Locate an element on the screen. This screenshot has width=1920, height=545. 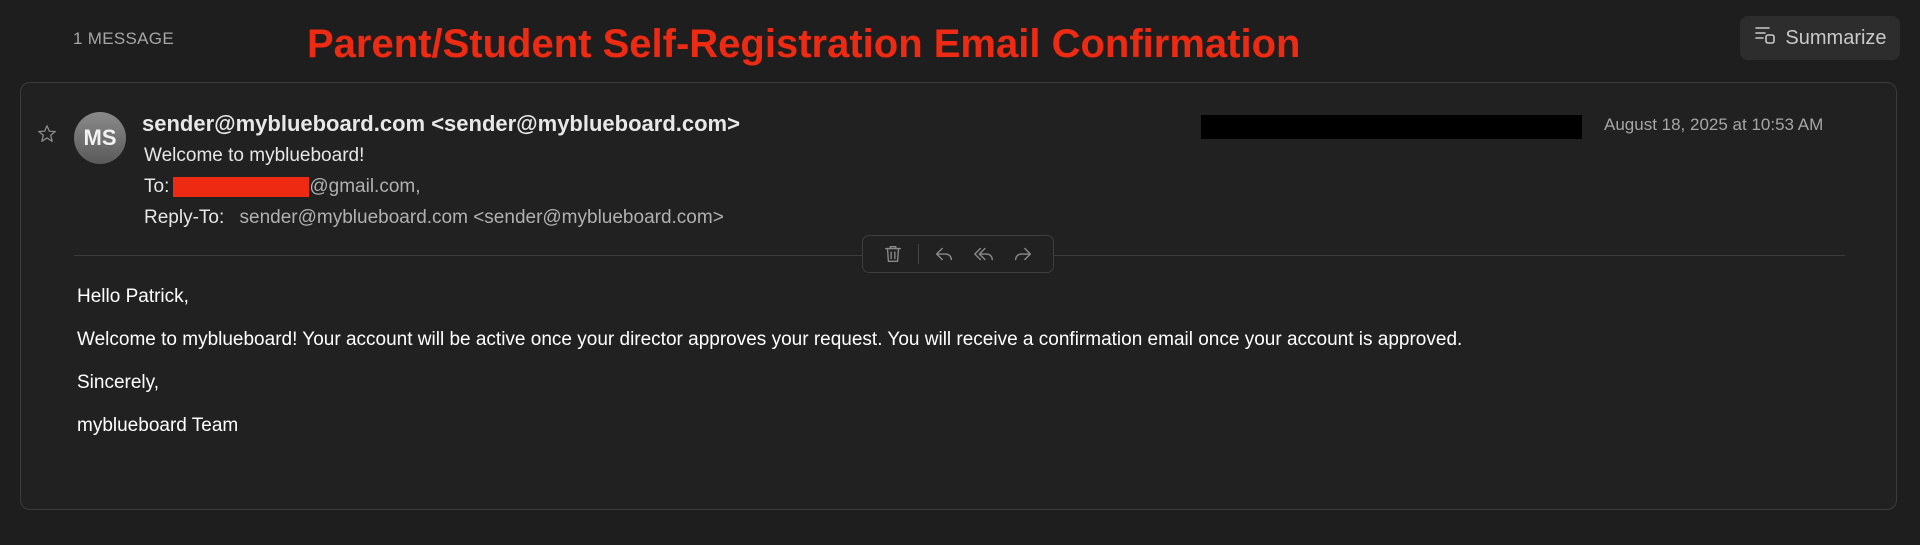
message-count: 1 MESSAGE is located at coordinates (123, 38).